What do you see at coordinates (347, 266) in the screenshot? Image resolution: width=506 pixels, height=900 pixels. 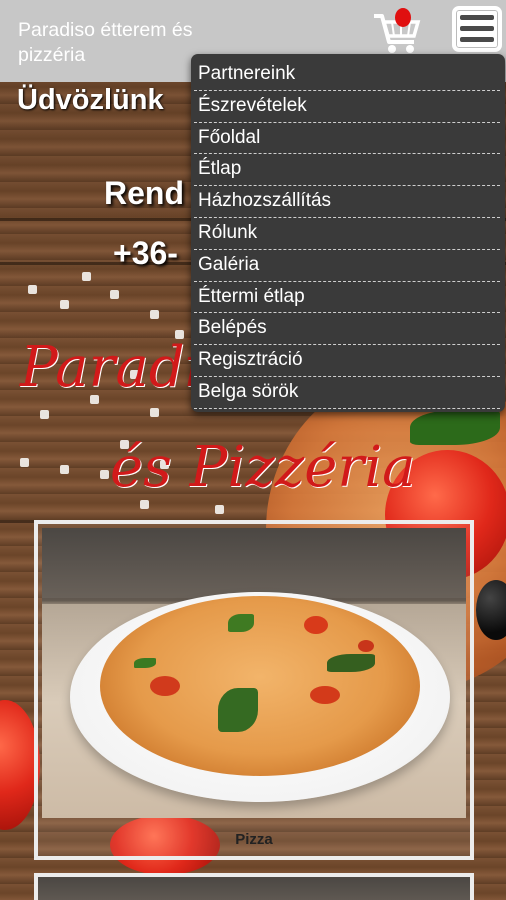 I see `menu-item-galeria: Galéria` at bounding box center [347, 266].